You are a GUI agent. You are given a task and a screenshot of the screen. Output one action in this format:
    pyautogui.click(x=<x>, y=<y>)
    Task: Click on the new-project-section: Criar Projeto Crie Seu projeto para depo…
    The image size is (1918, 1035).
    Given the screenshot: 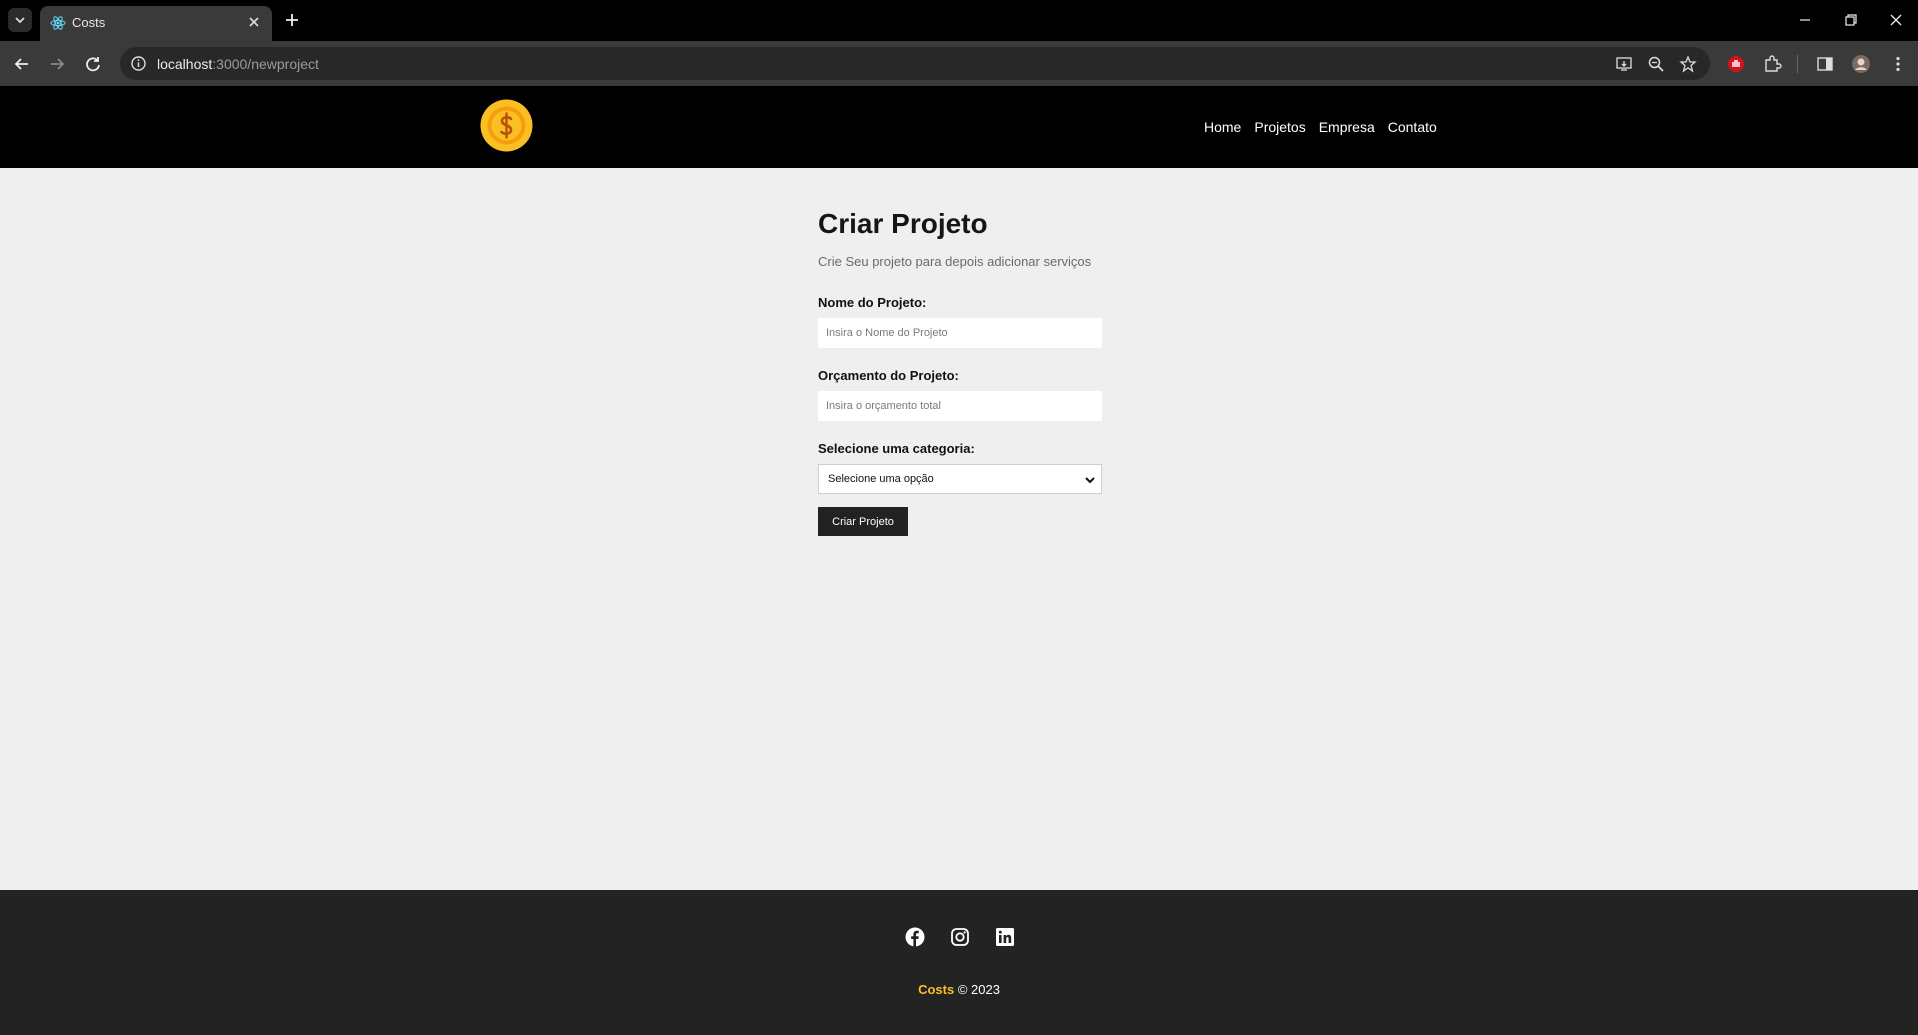 What is the action you would take?
    pyautogui.click(x=963, y=352)
    